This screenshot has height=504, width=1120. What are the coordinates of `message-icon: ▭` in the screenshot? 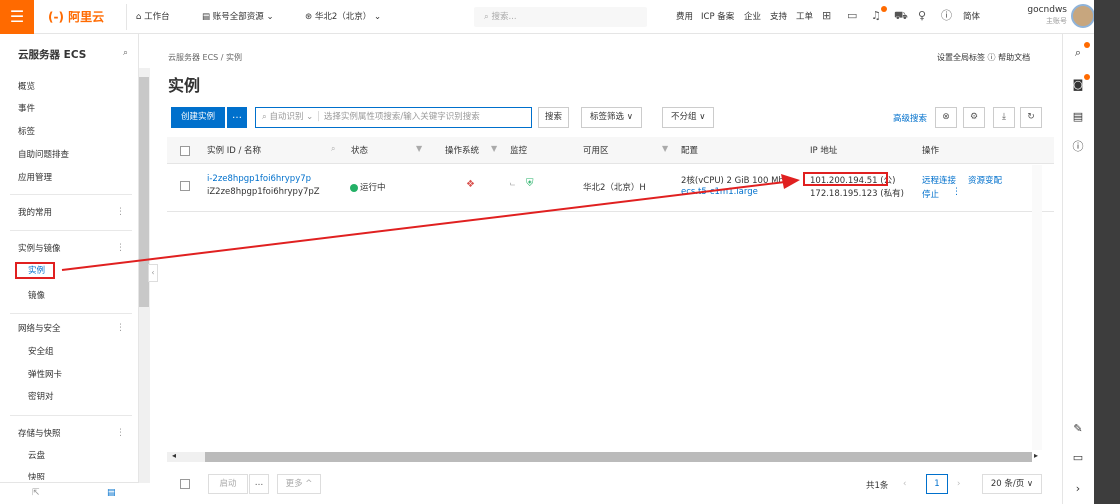 It's located at (1078, 458).